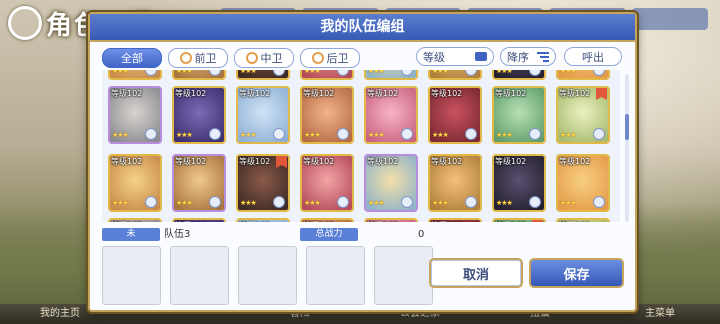  I want to click on call-label: 呼出, so click(593, 57).